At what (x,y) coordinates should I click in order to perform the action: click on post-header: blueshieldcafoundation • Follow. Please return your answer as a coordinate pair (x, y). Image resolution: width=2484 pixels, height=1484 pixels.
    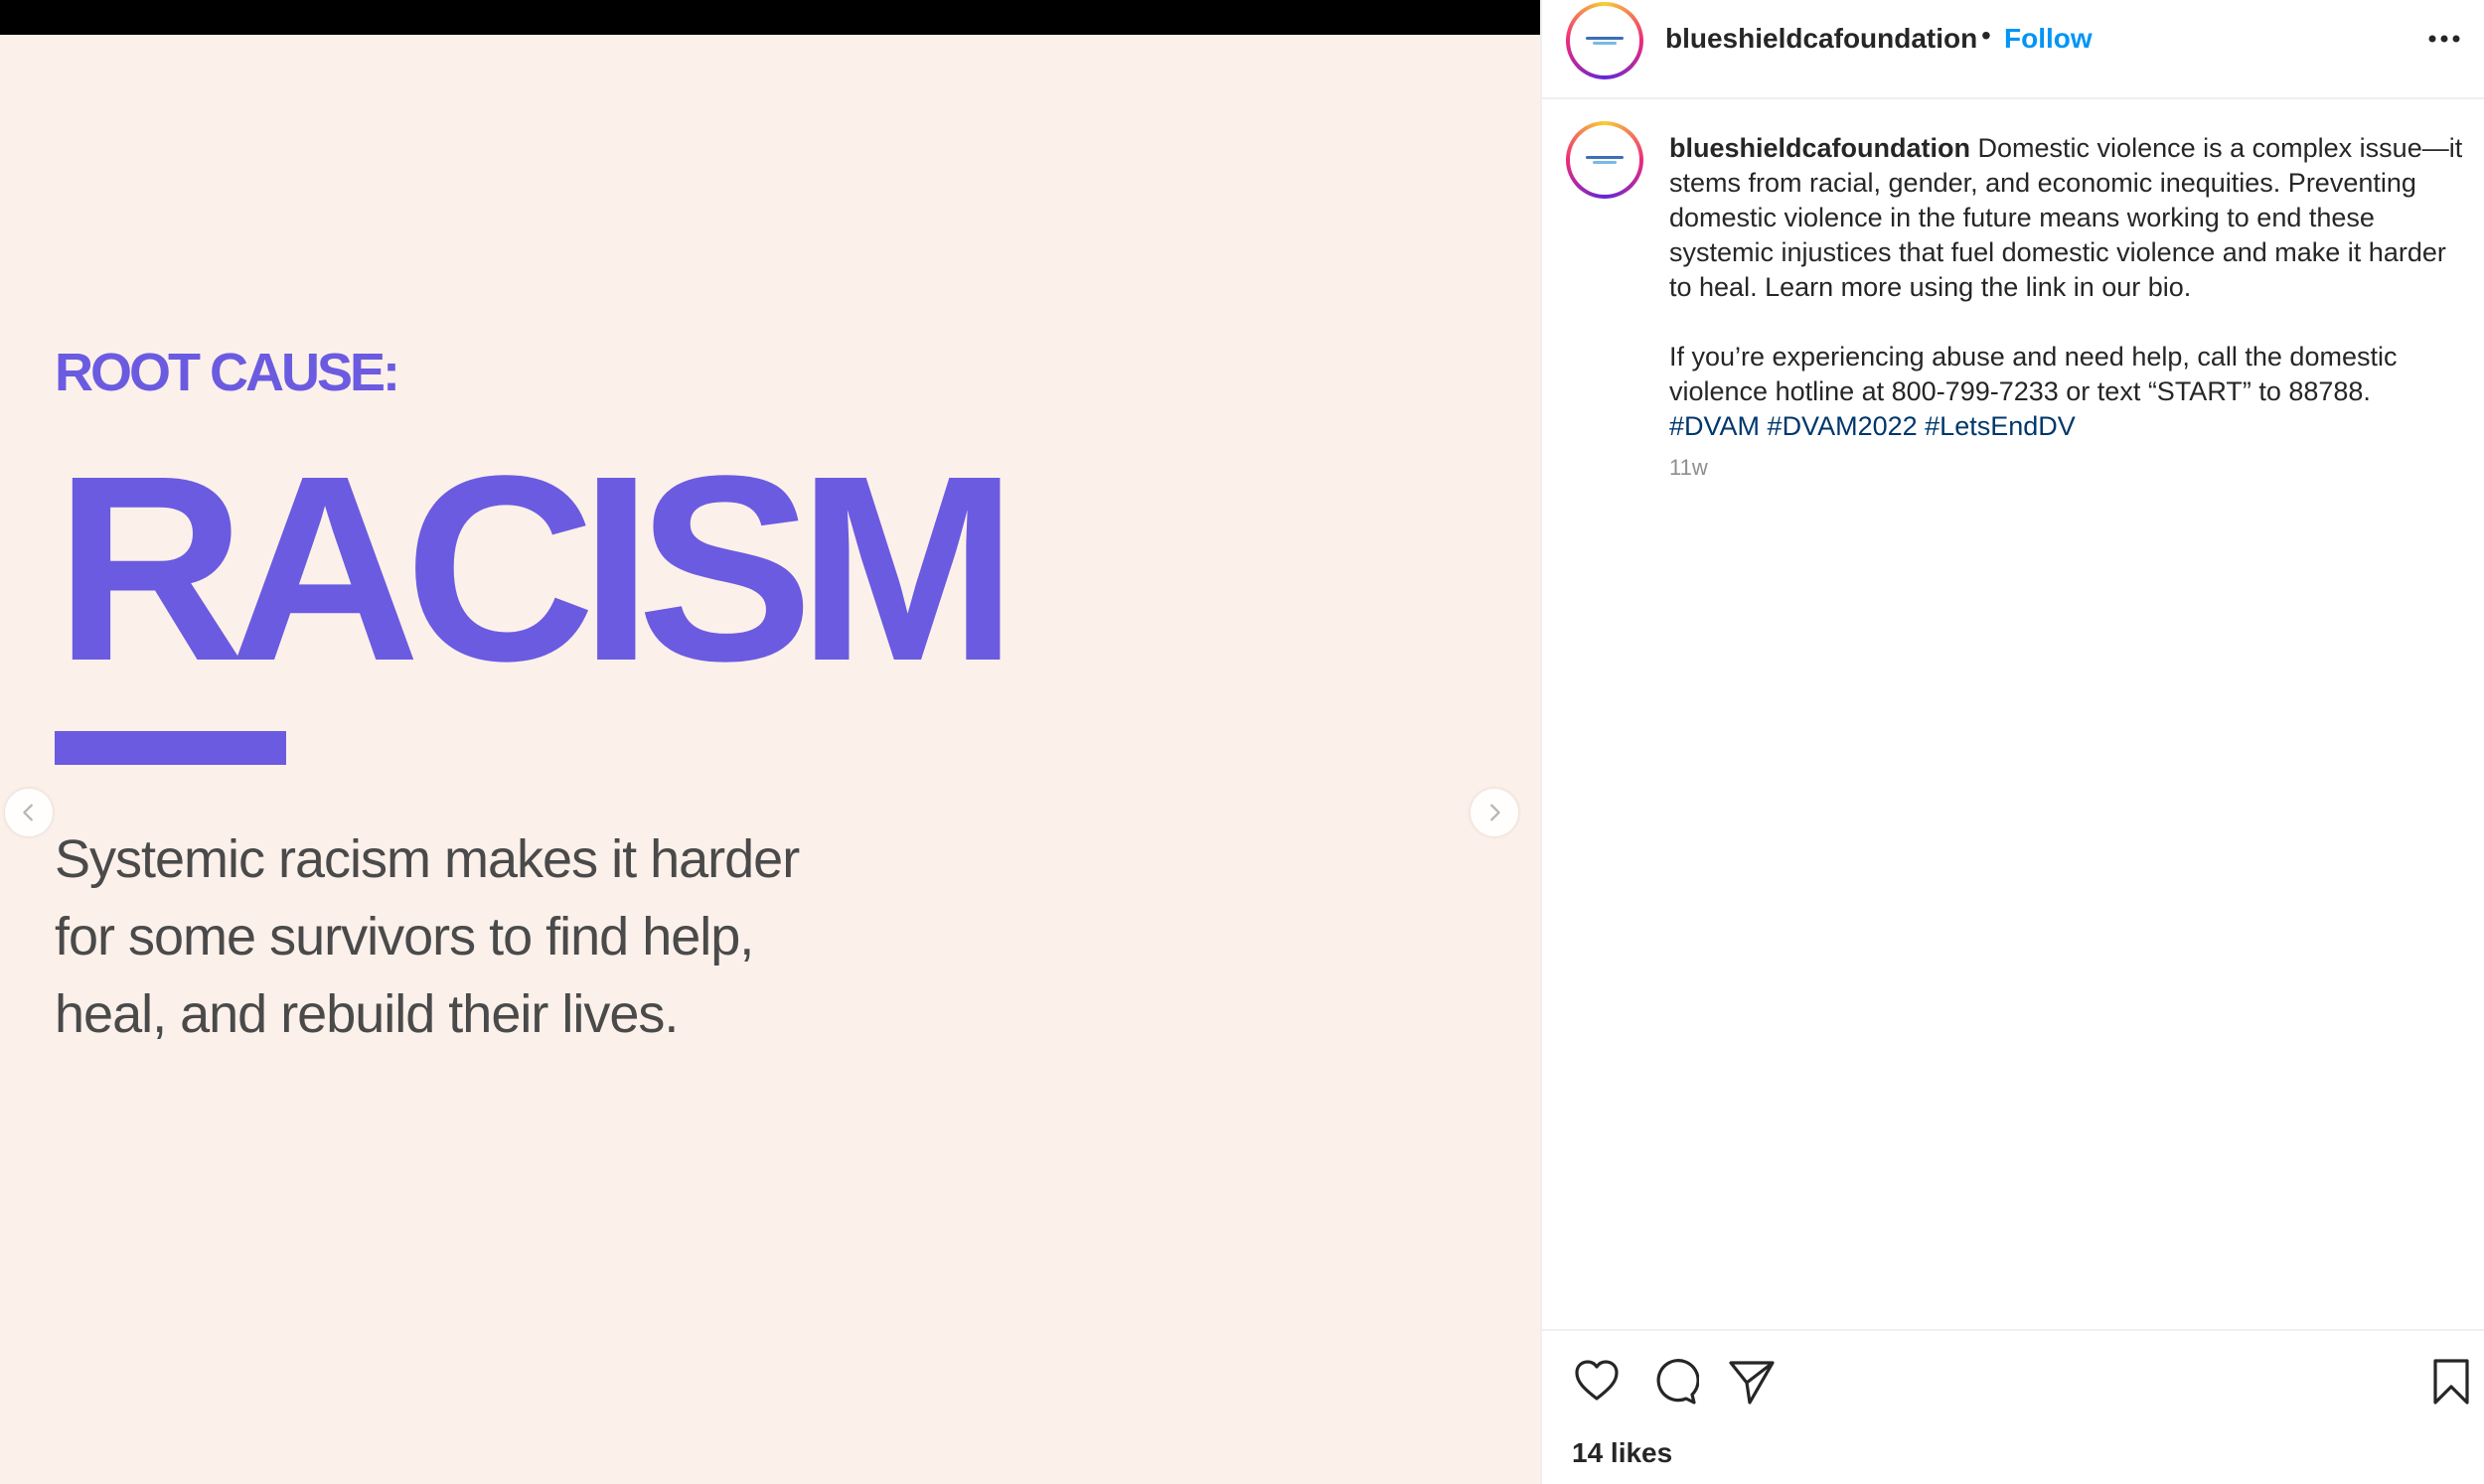
    Looking at the image, I should click on (2013, 49).